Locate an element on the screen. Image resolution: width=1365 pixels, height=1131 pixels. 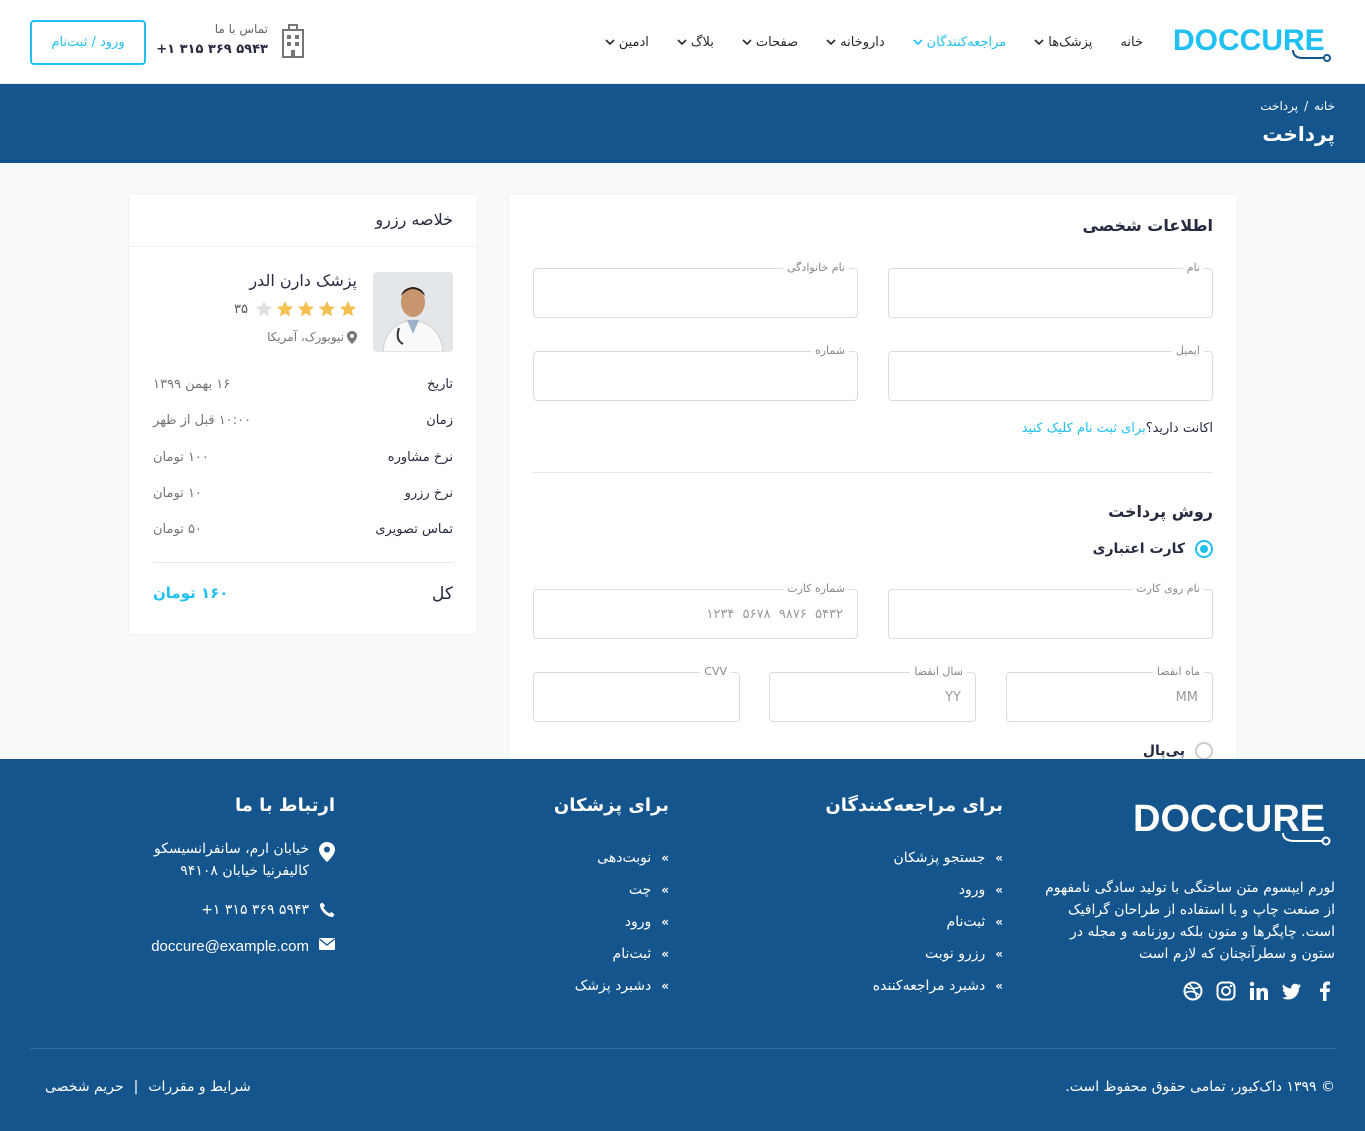
footer-link-label: ثبت‌نام is located at coordinates (966, 922).